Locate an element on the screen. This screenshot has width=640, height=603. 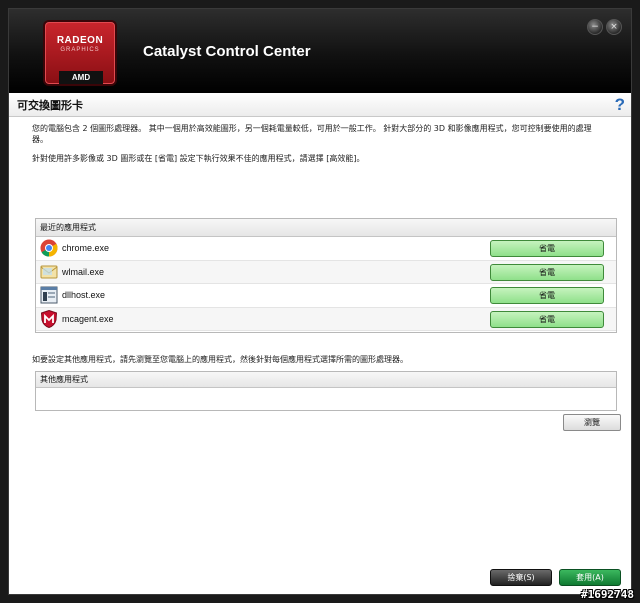
app-title: Catalyst Control Center is located at coordinates (227, 51).